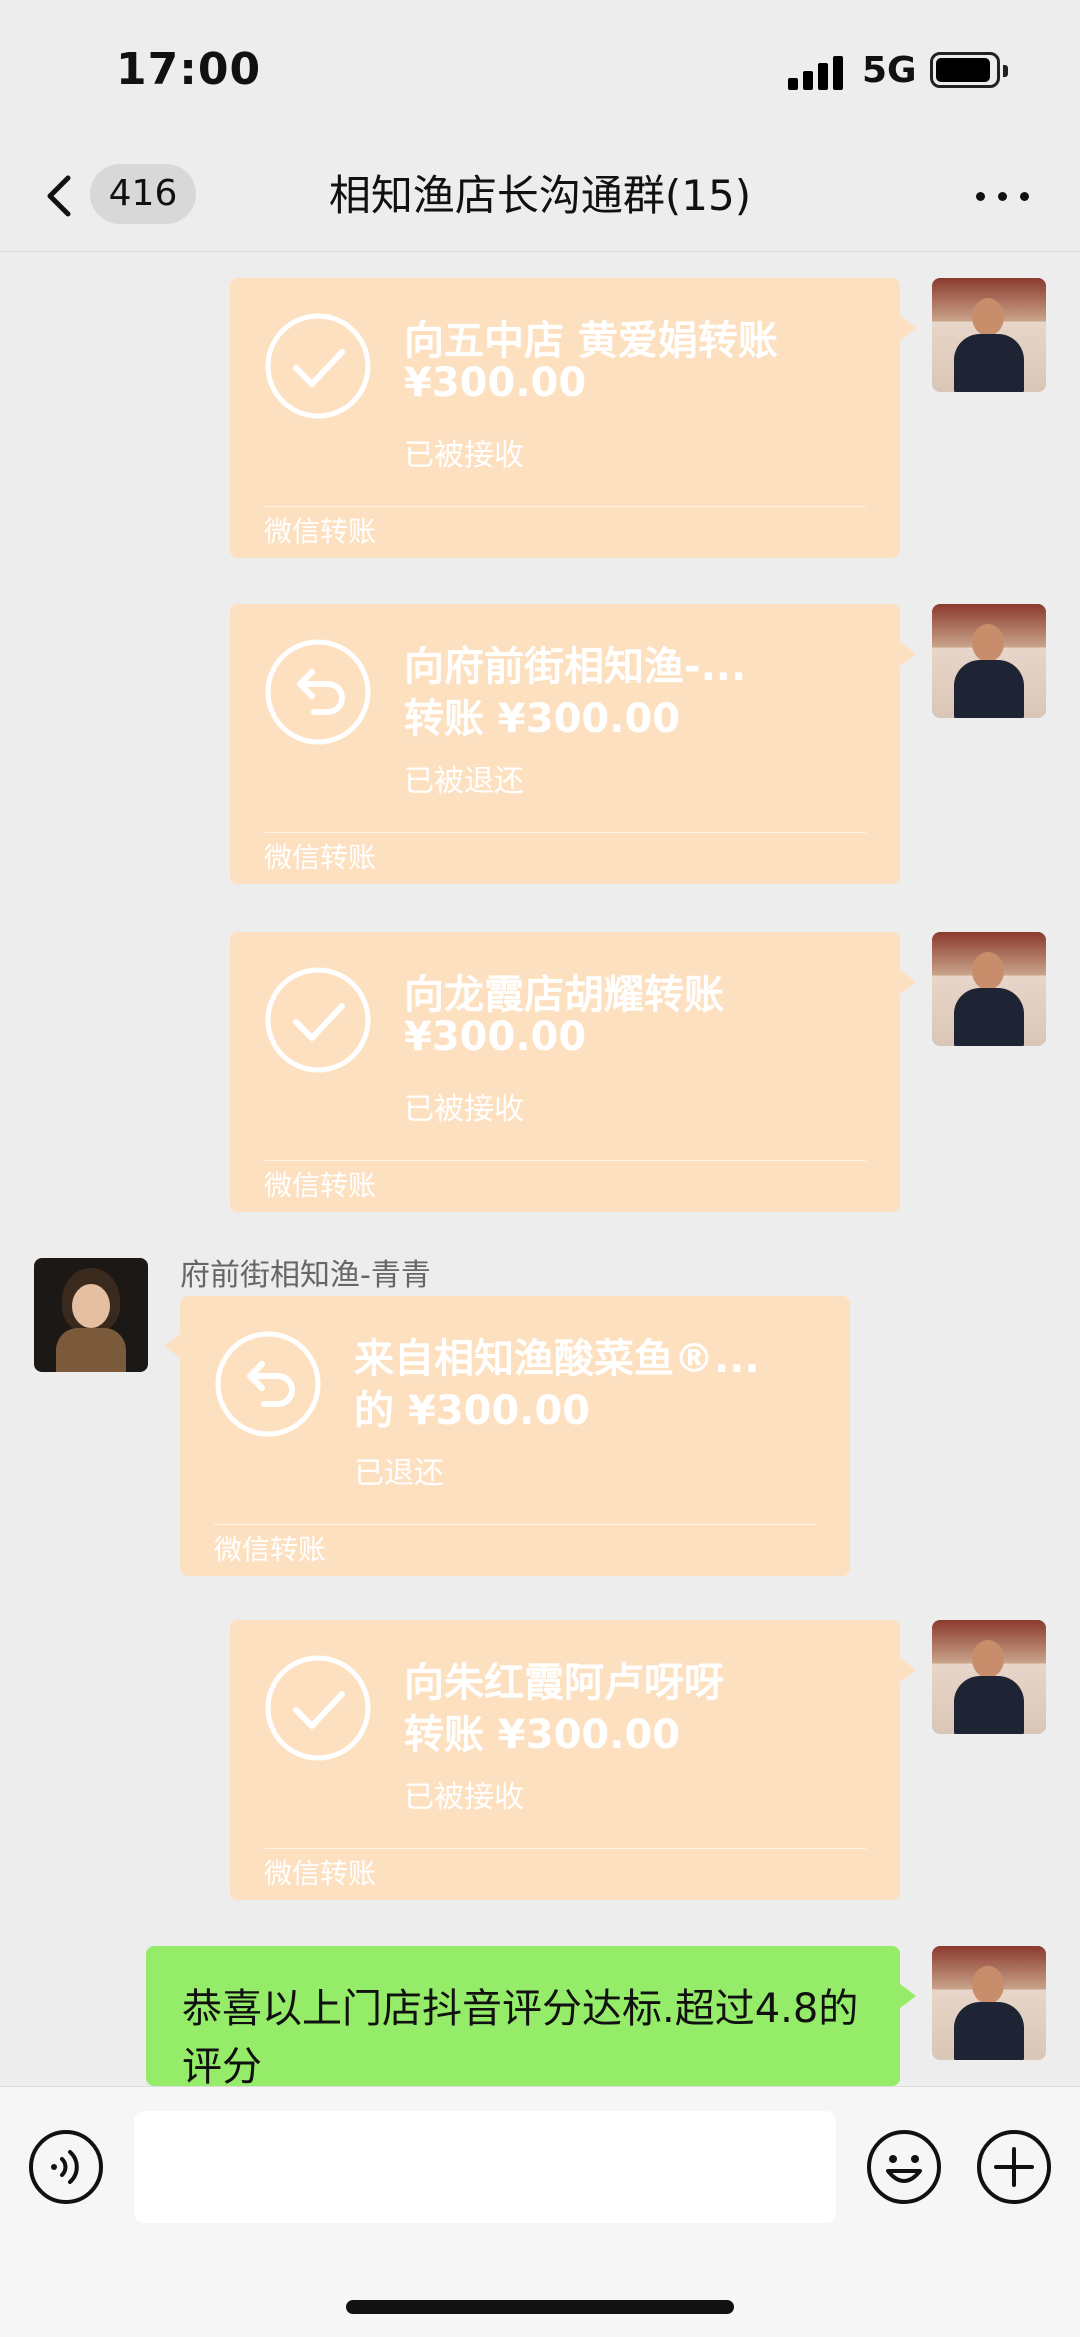 This screenshot has width=1080, height=2337. Describe the element at coordinates (969, 70) in the screenshot. I see `battery-icon` at that location.